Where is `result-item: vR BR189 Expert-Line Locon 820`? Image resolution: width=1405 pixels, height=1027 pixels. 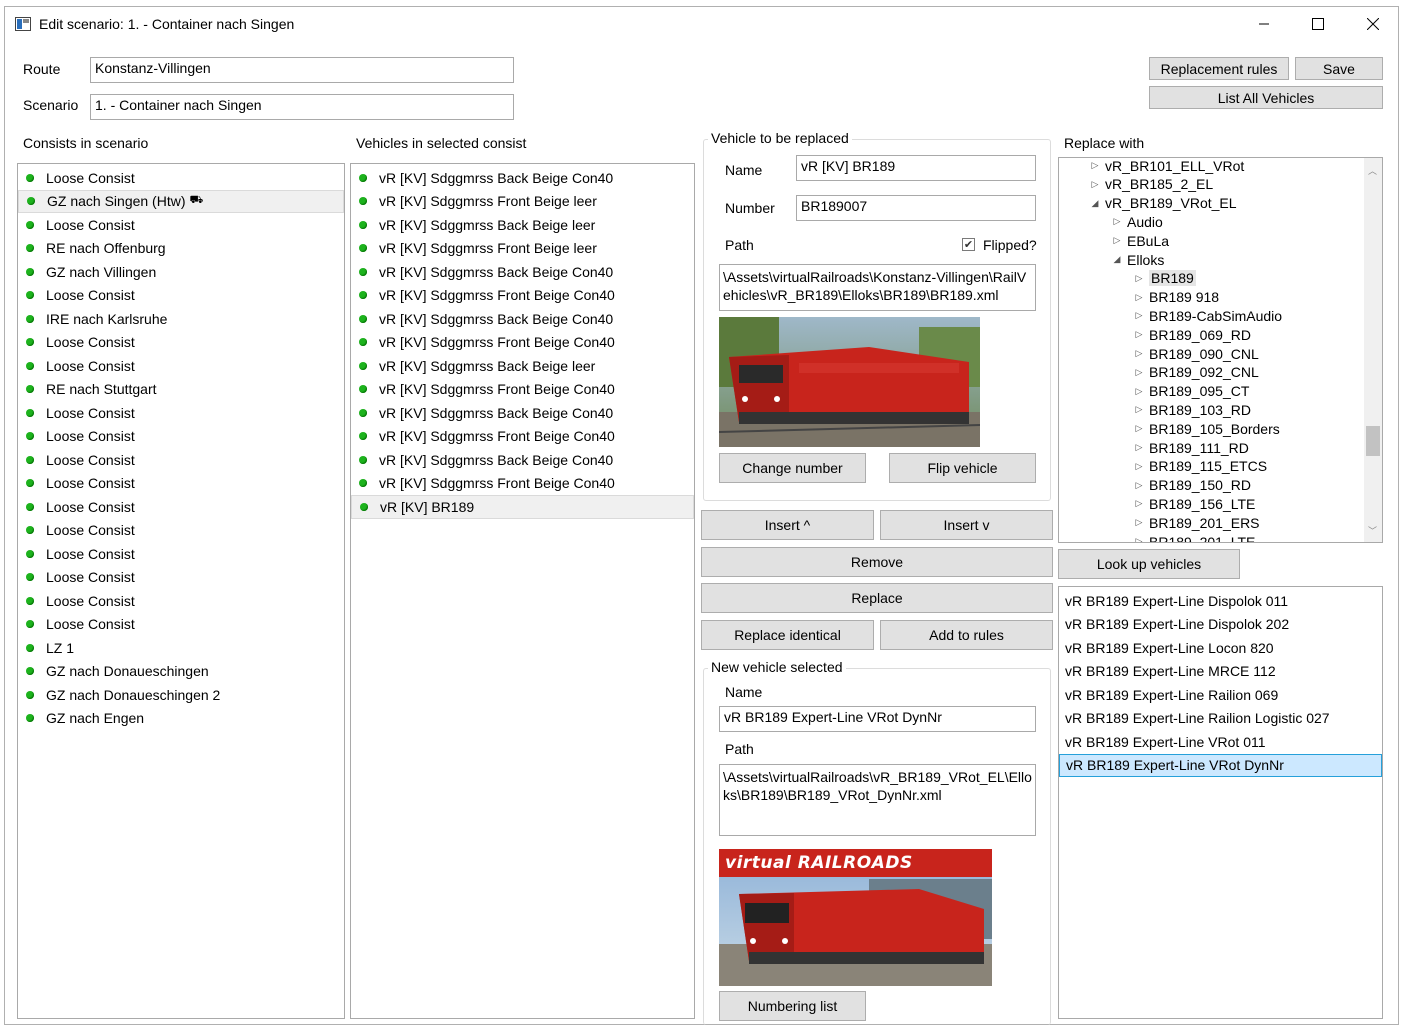
result-item: vR BR189 Expert-Line Locon 820 is located at coordinates (1220, 648).